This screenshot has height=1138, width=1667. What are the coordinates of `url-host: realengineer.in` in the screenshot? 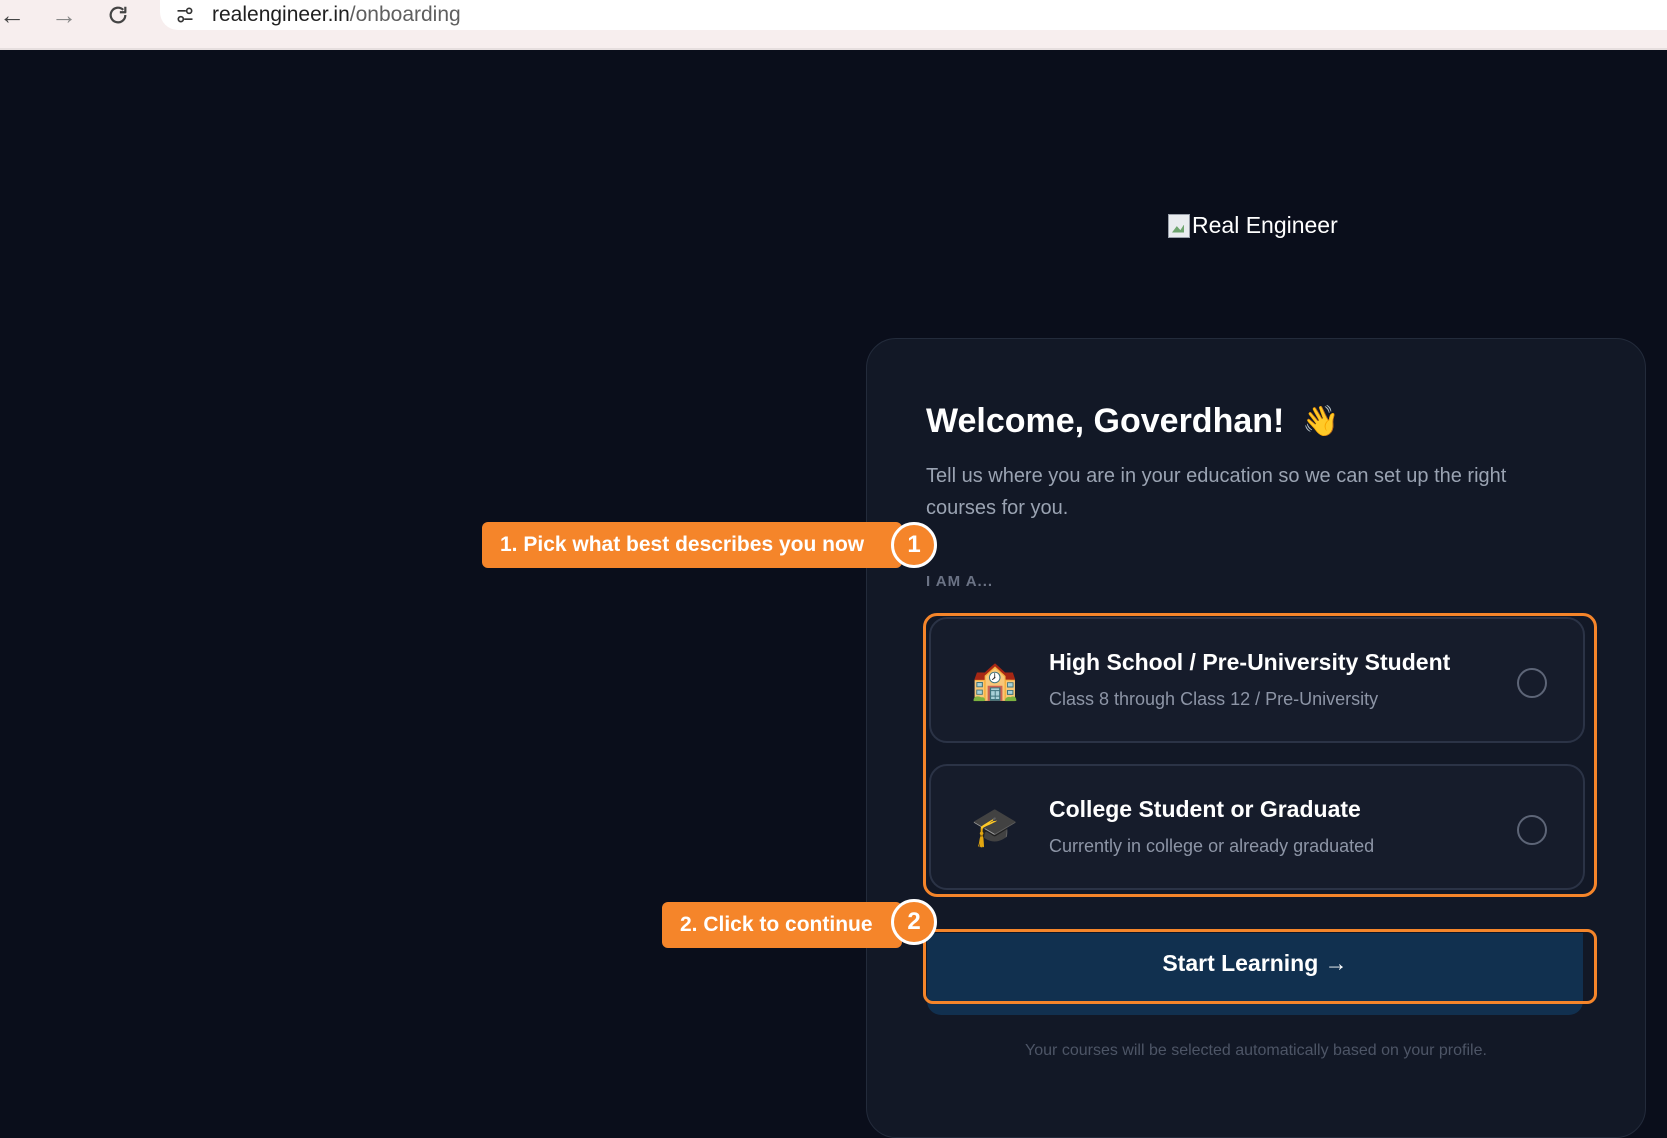 It's located at (281, 14).